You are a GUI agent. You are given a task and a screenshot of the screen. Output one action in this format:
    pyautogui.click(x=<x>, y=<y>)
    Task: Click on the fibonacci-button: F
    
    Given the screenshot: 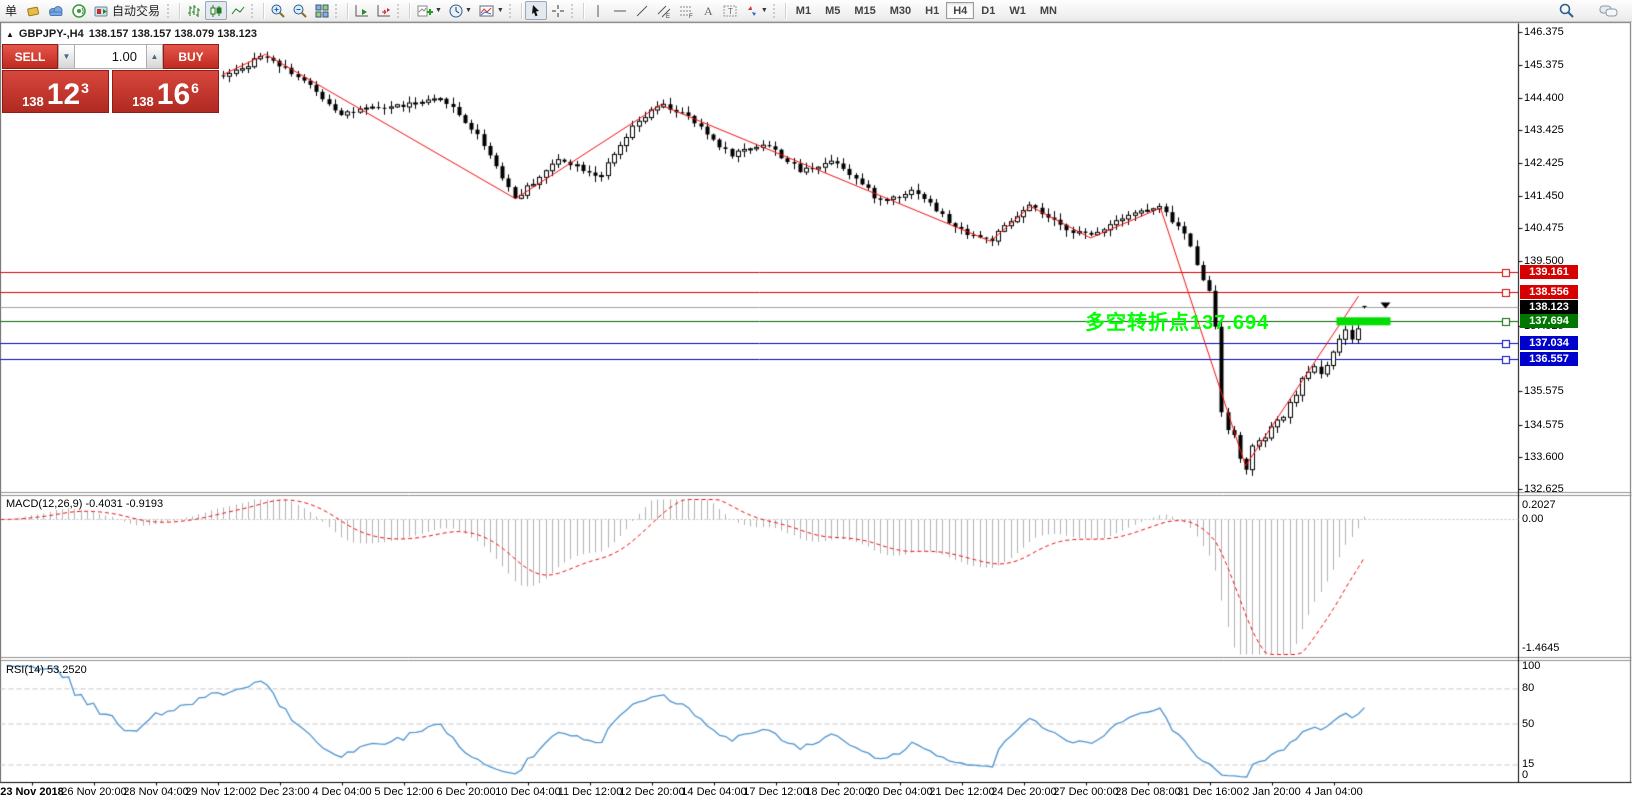 What is the action you would take?
    pyautogui.click(x=686, y=10)
    